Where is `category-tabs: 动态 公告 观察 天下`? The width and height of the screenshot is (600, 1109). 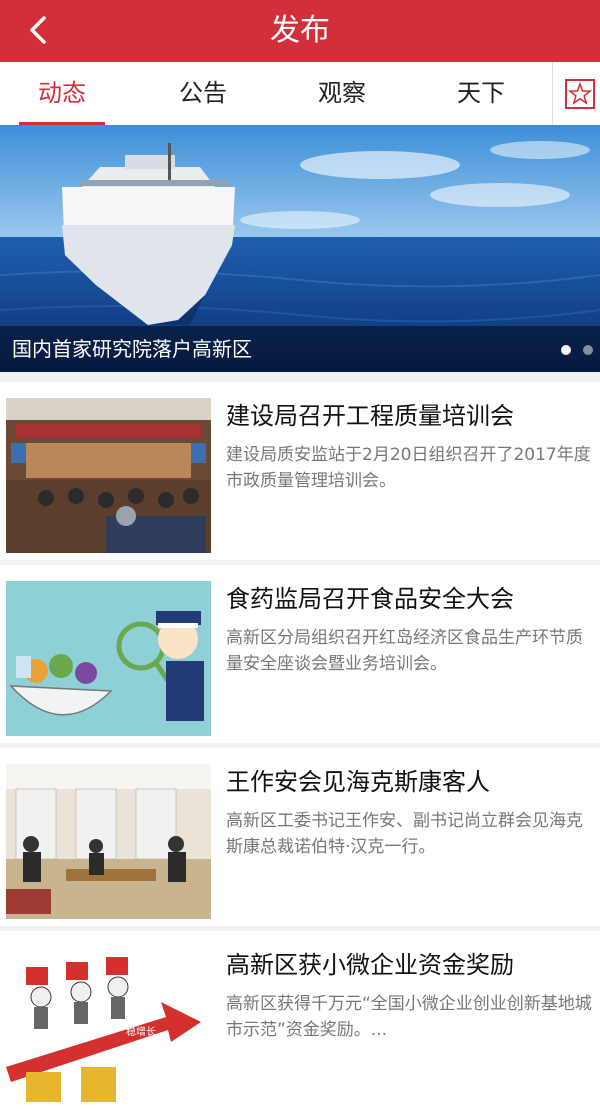 category-tabs: 动态 公告 观察 天下 is located at coordinates (300, 93).